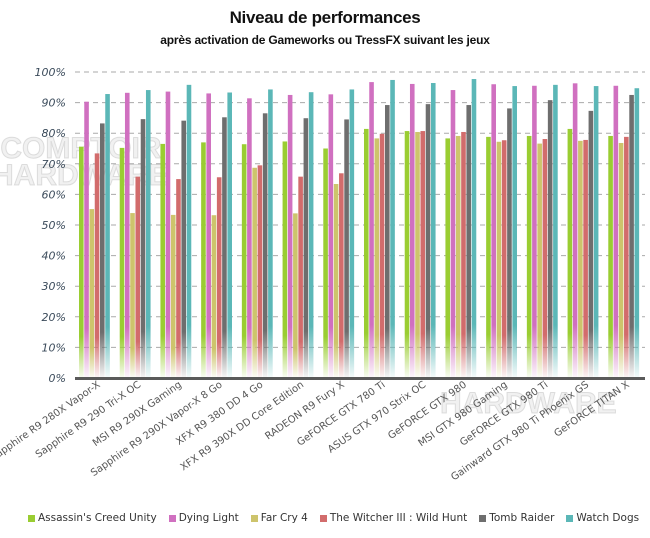 This screenshot has width=650, height=538. I want to click on y-tick-label: 80%, so click(54, 133).